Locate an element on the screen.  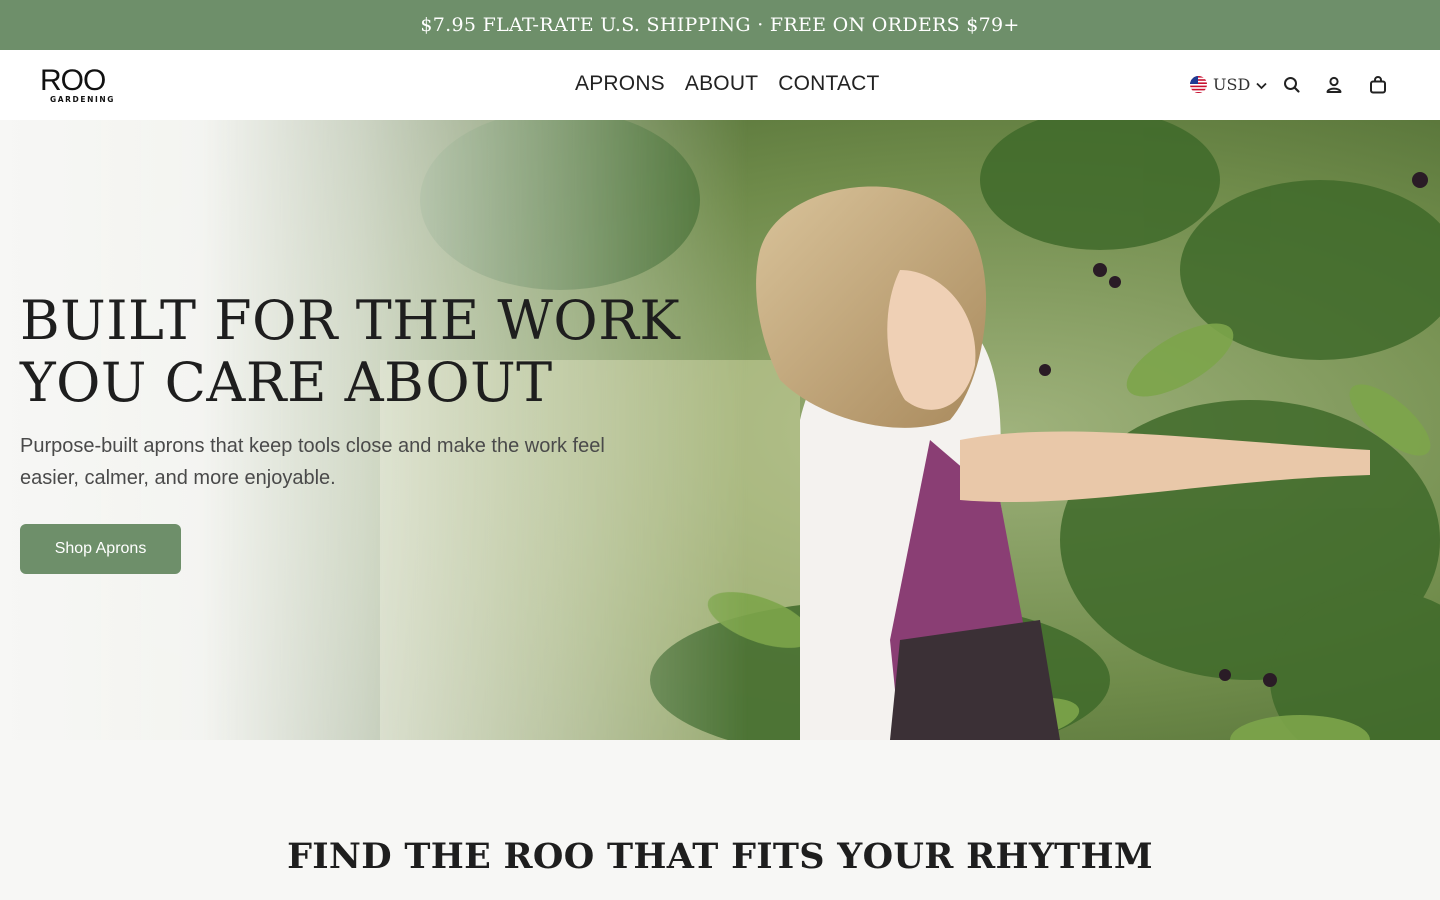
hero-title-line1: BUILT FOR THE WORK is located at coordinates (350, 320).